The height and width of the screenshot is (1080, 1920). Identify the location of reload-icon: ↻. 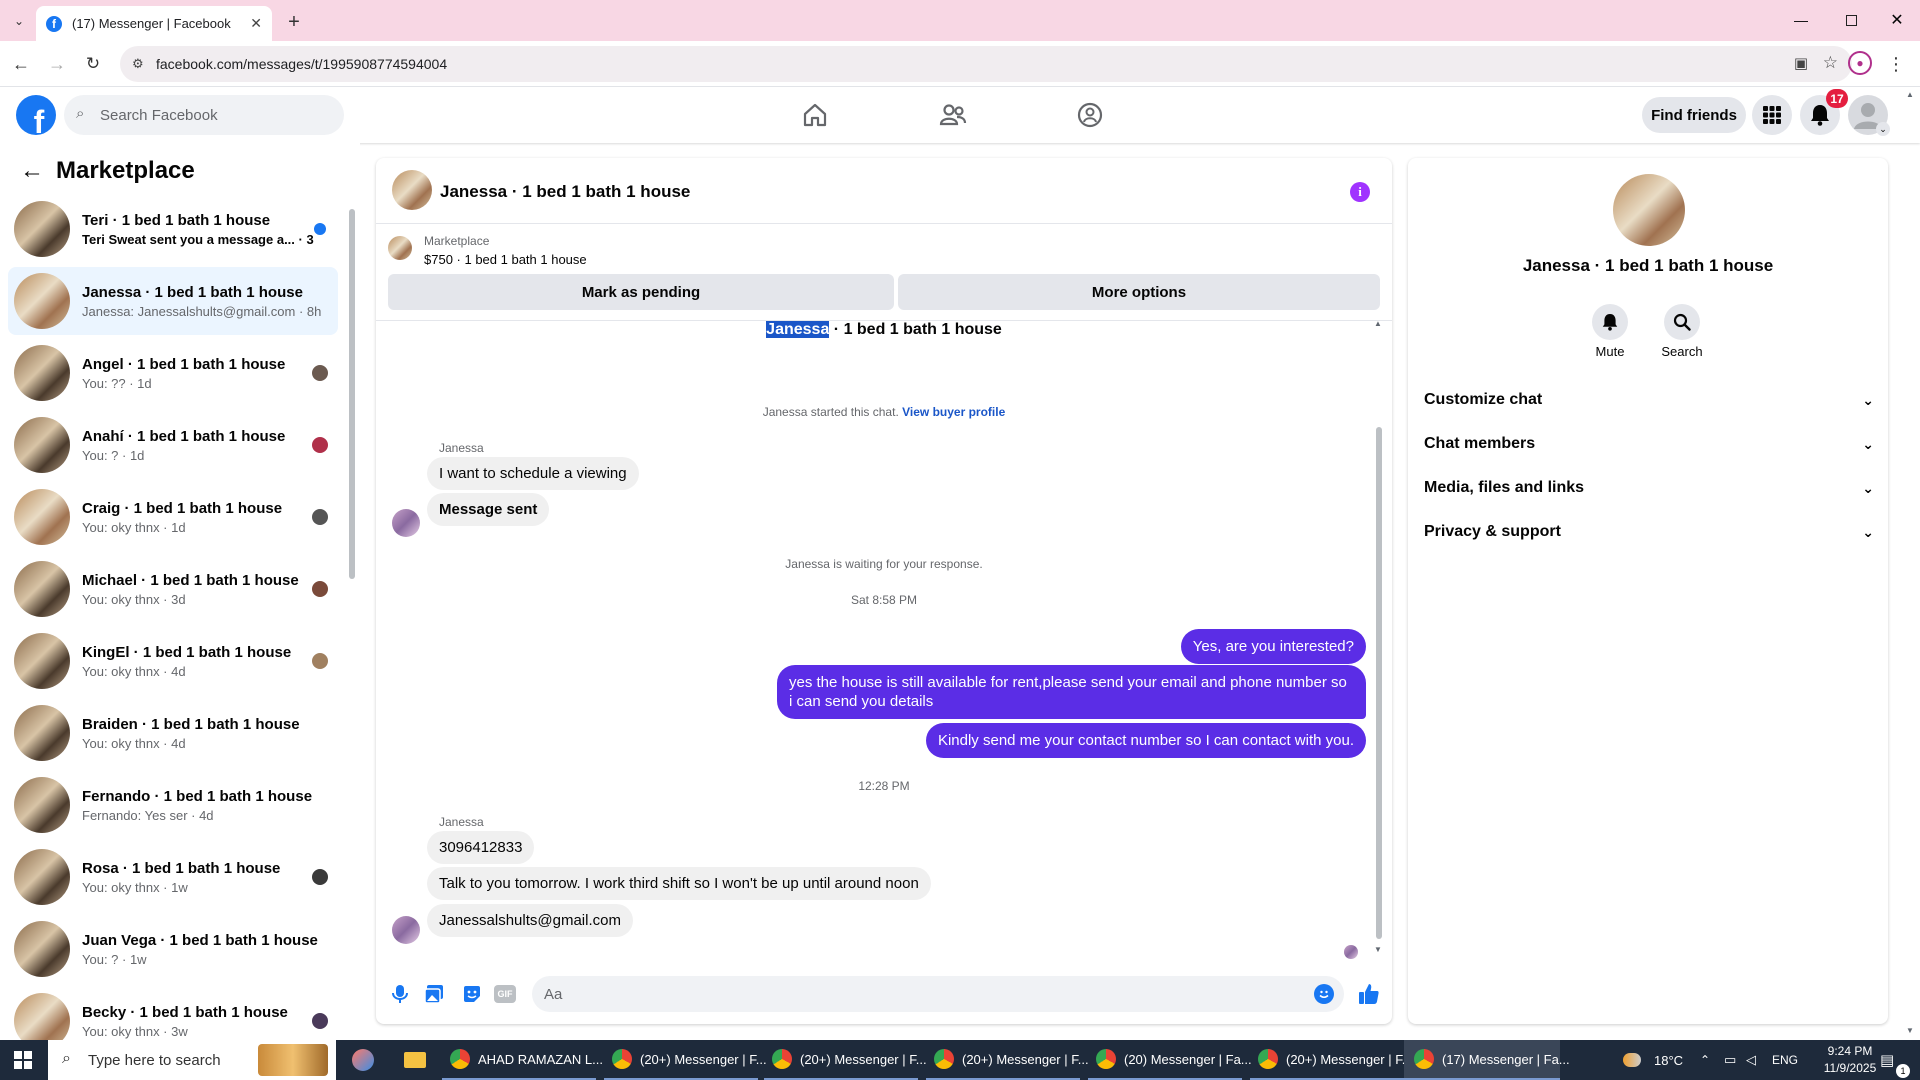
(93, 64).